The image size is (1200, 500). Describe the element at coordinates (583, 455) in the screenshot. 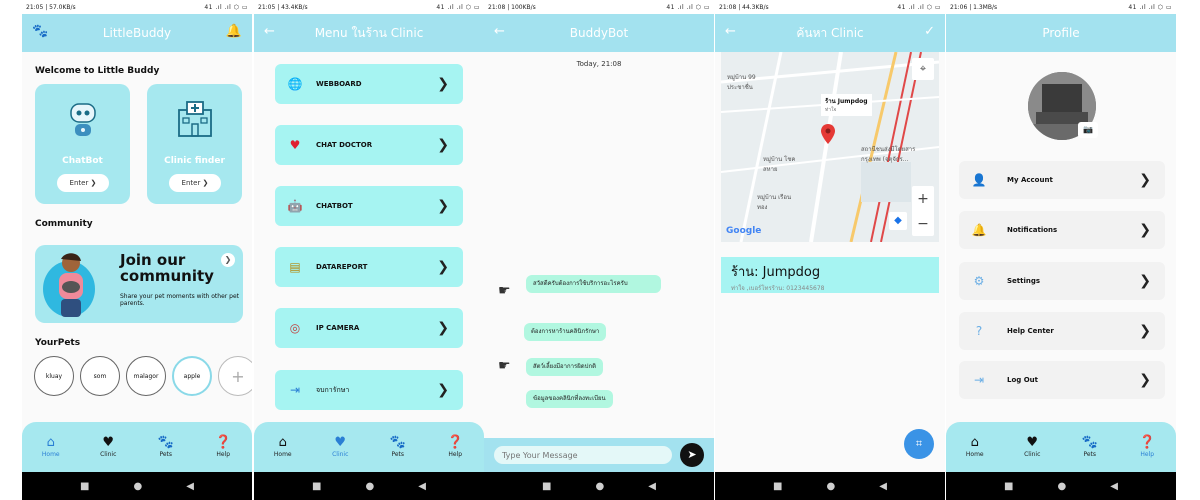

I see `message-input` at that location.